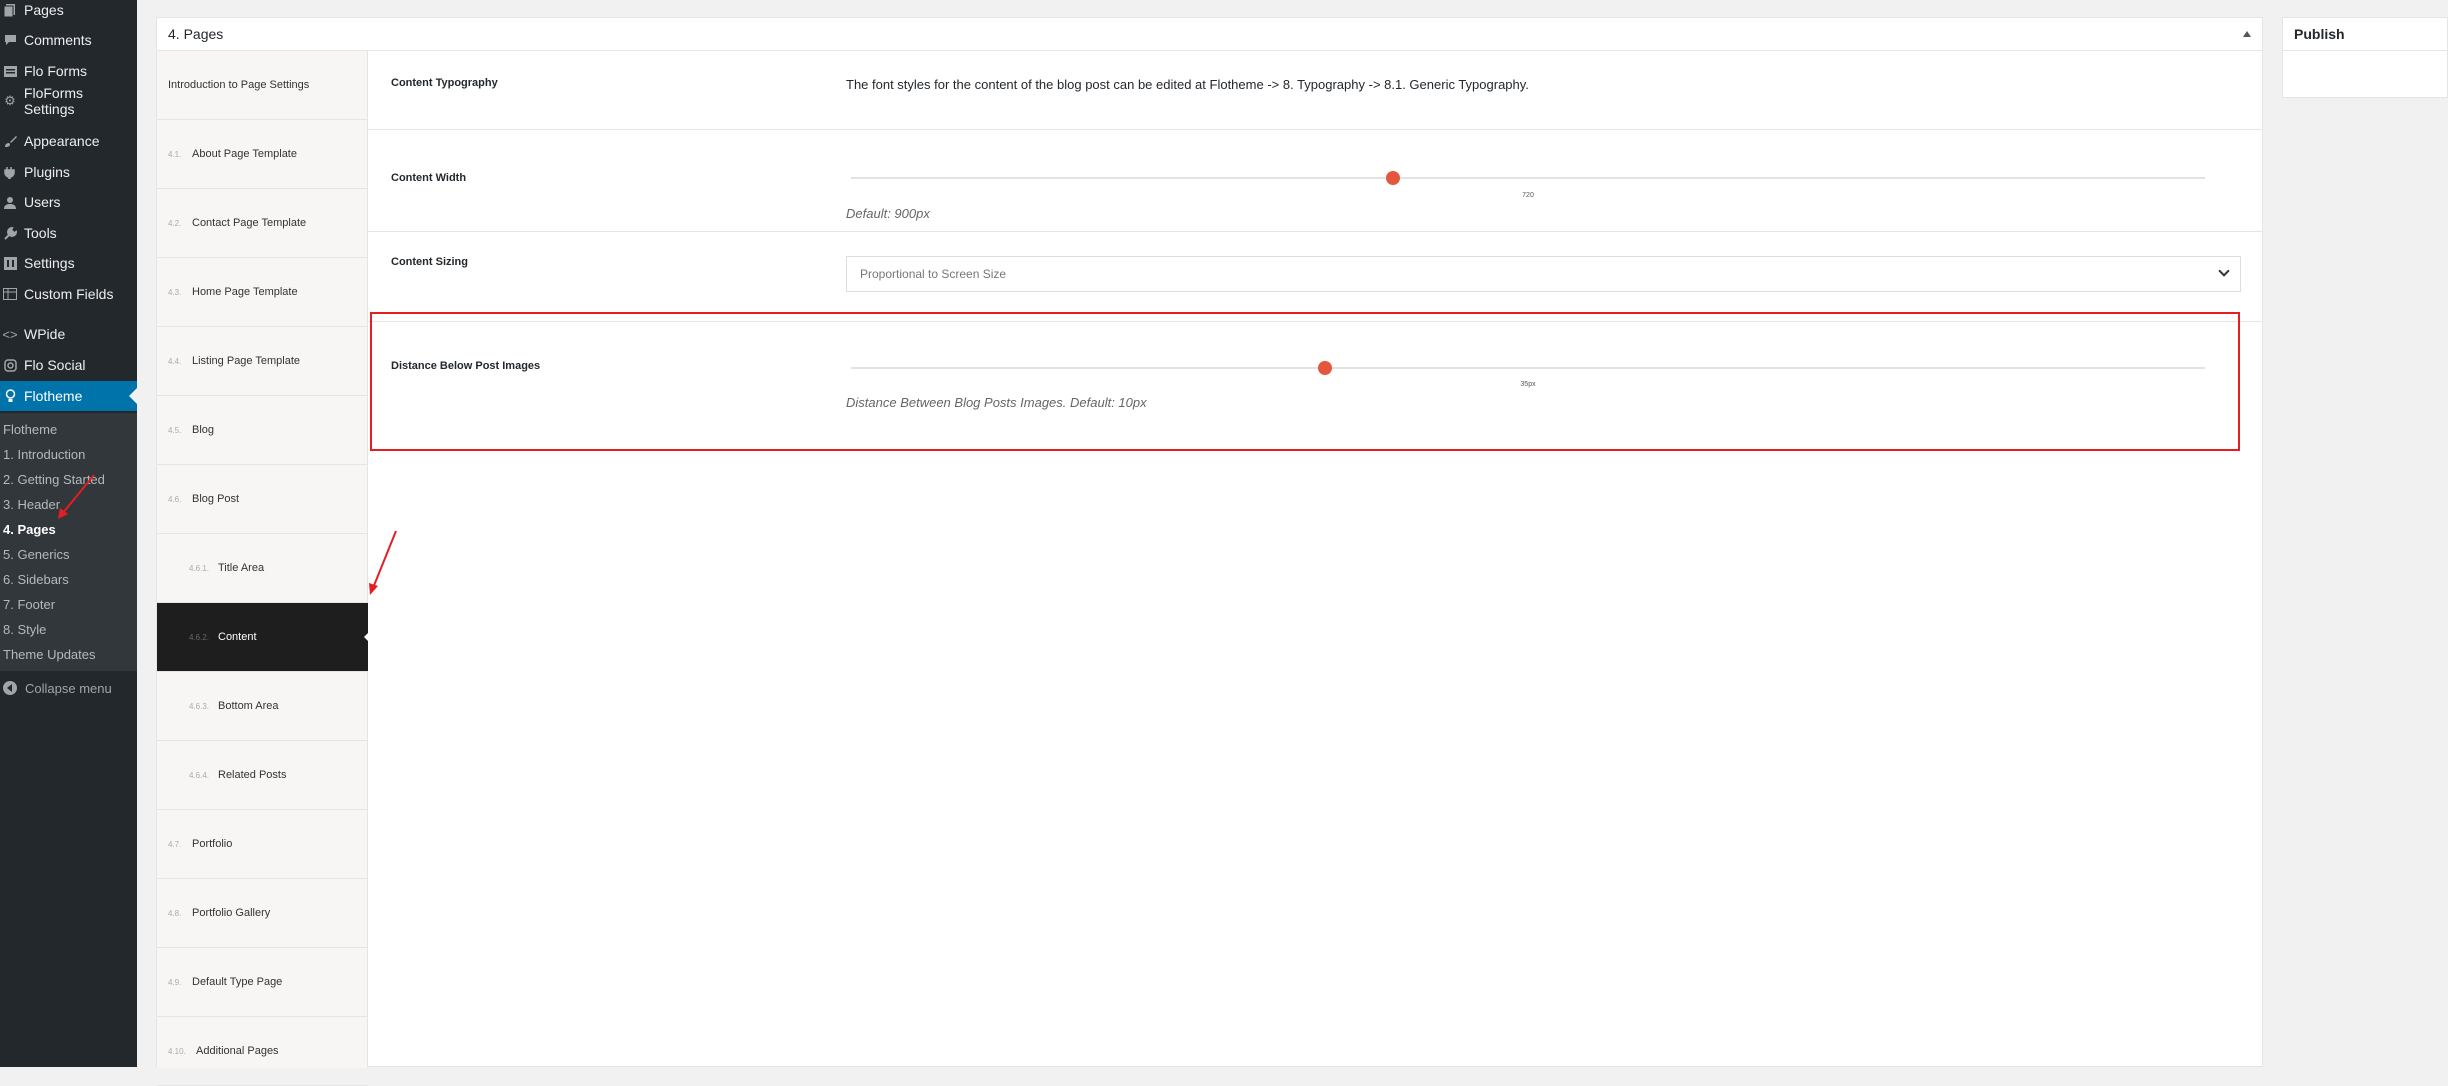 The height and width of the screenshot is (1086, 2448). I want to click on menu-item-label: WPide, so click(45, 334).